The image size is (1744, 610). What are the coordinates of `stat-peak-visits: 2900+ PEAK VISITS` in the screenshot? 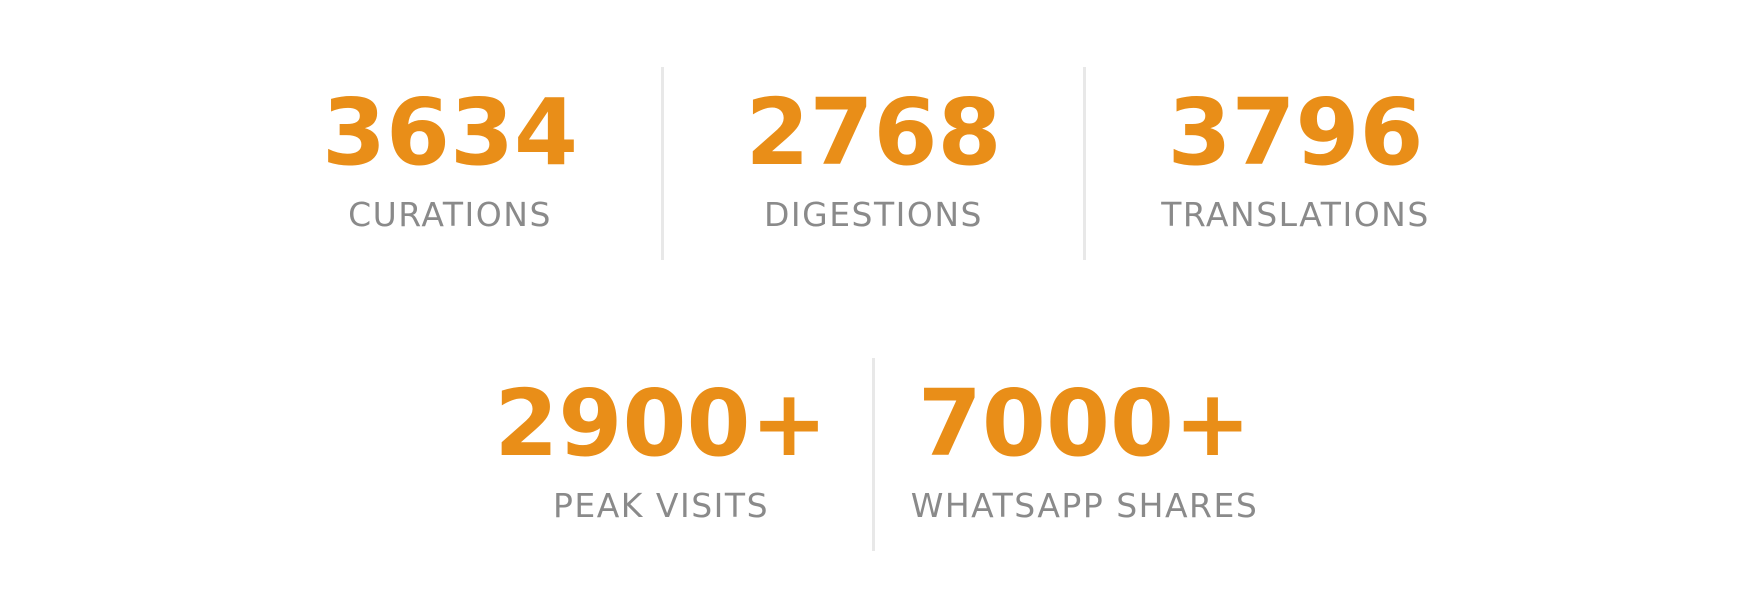 It's located at (661, 454).